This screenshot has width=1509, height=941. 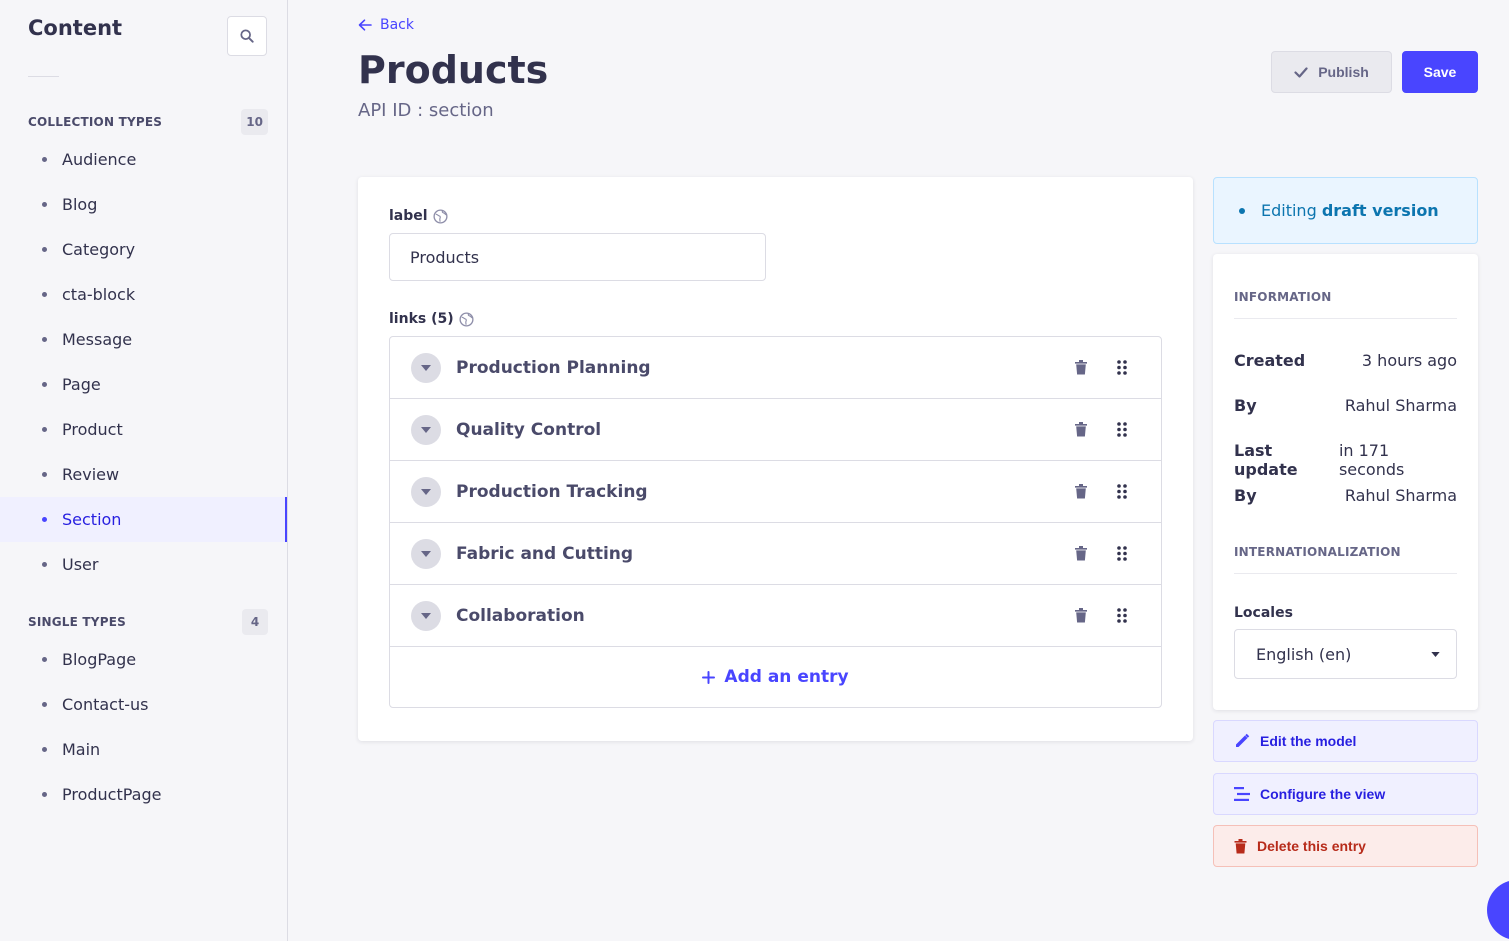 What do you see at coordinates (1308, 741) in the screenshot?
I see `edit-model-label: Edit the model` at bounding box center [1308, 741].